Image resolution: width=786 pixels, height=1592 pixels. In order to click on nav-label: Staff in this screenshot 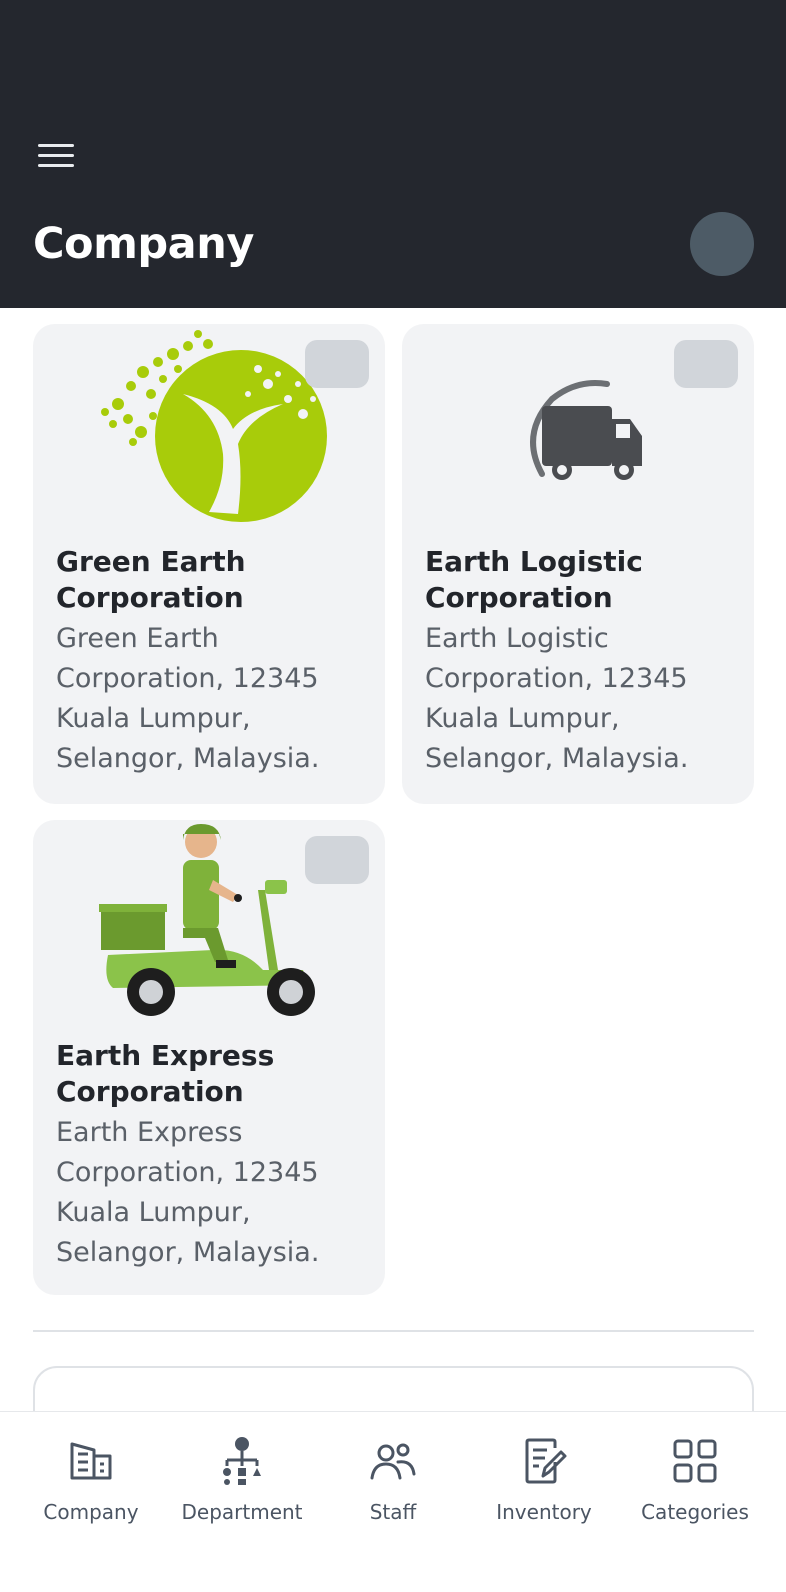, I will do `click(393, 1512)`.